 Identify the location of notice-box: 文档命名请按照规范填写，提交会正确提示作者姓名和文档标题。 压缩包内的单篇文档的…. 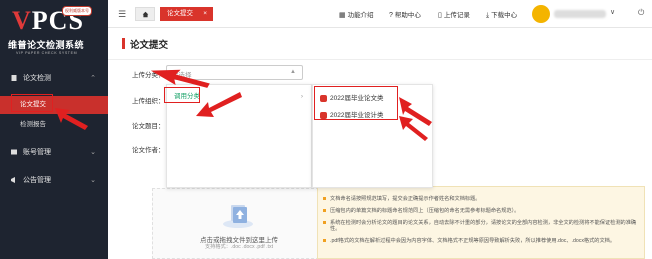
(481, 222).